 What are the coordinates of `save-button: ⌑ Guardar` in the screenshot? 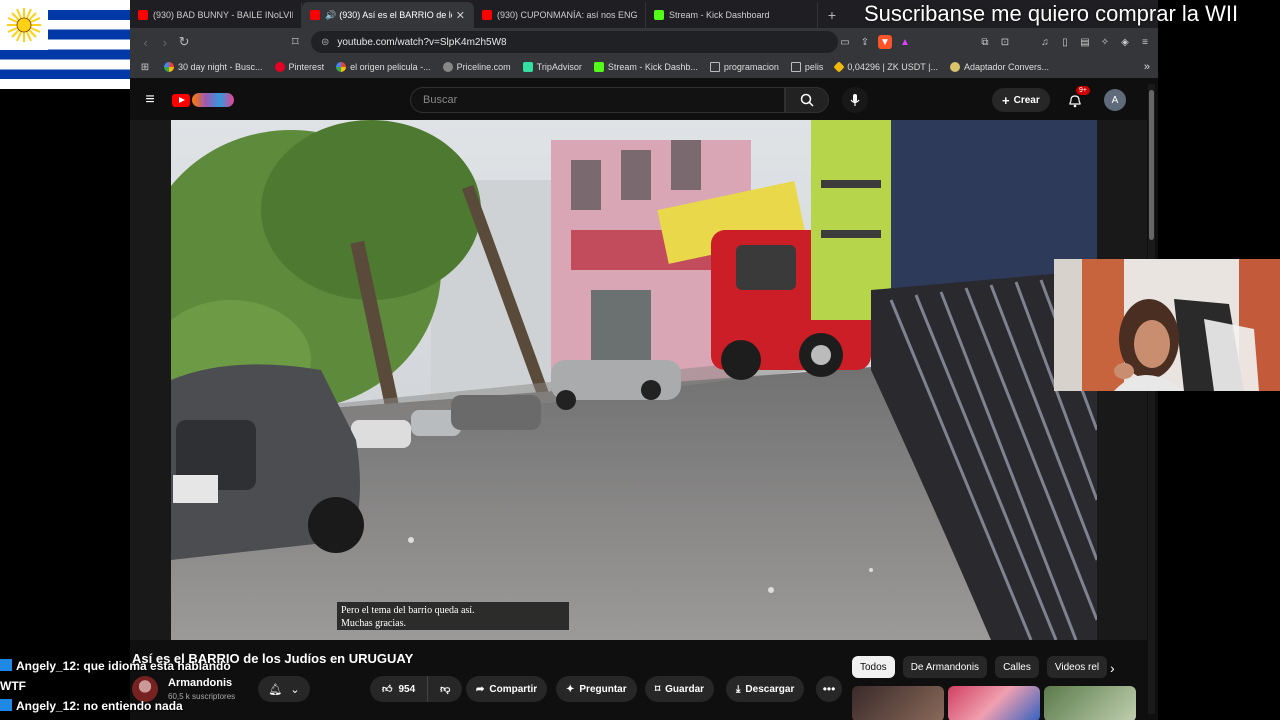 It's located at (680, 689).